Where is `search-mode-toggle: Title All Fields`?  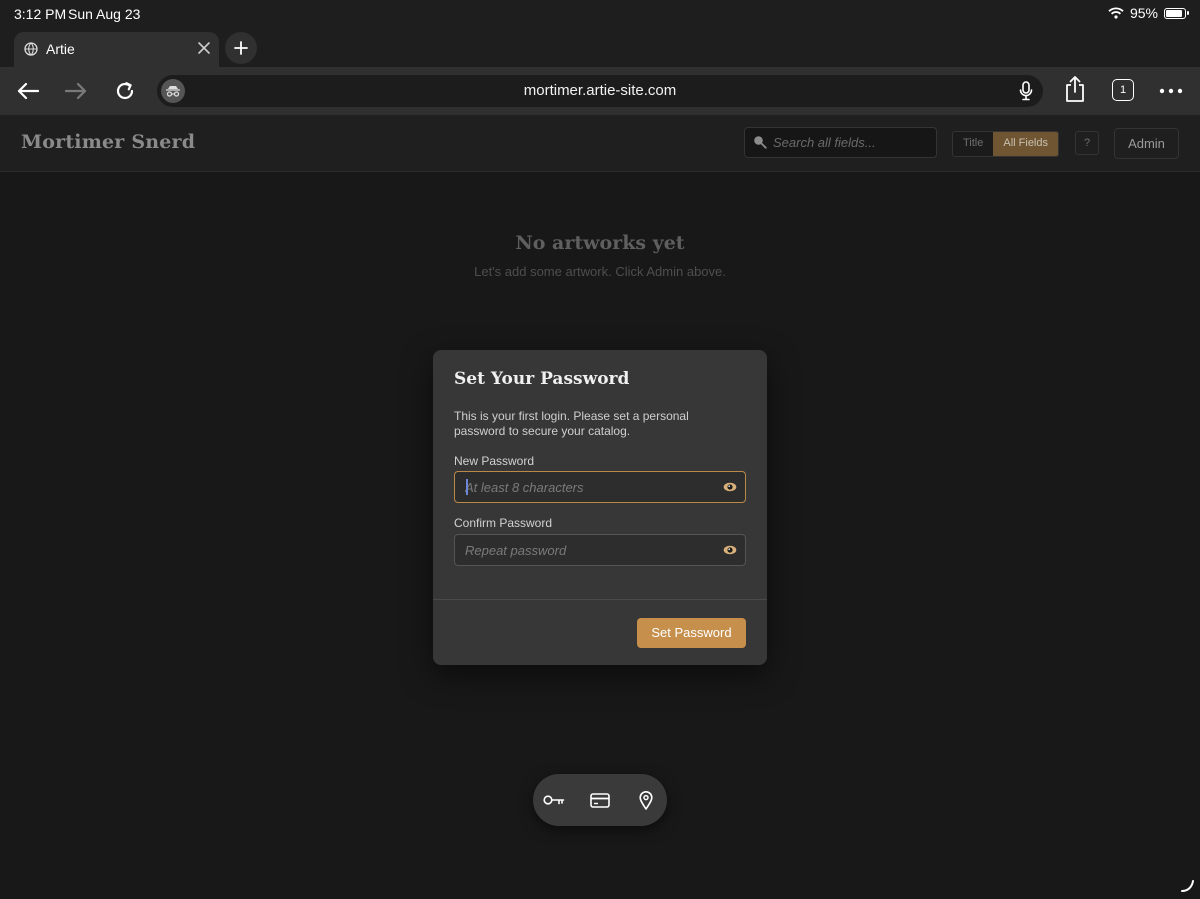 search-mode-toggle: Title All Fields is located at coordinates (1005, 144).